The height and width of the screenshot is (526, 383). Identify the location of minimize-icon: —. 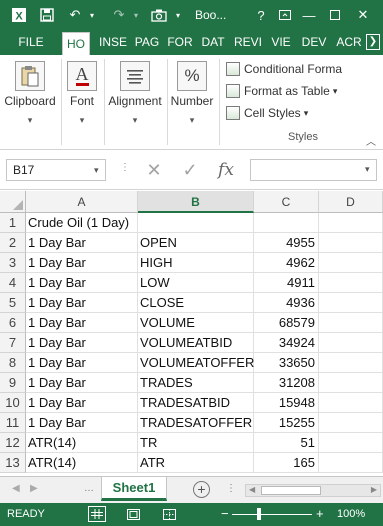
(309, 15).